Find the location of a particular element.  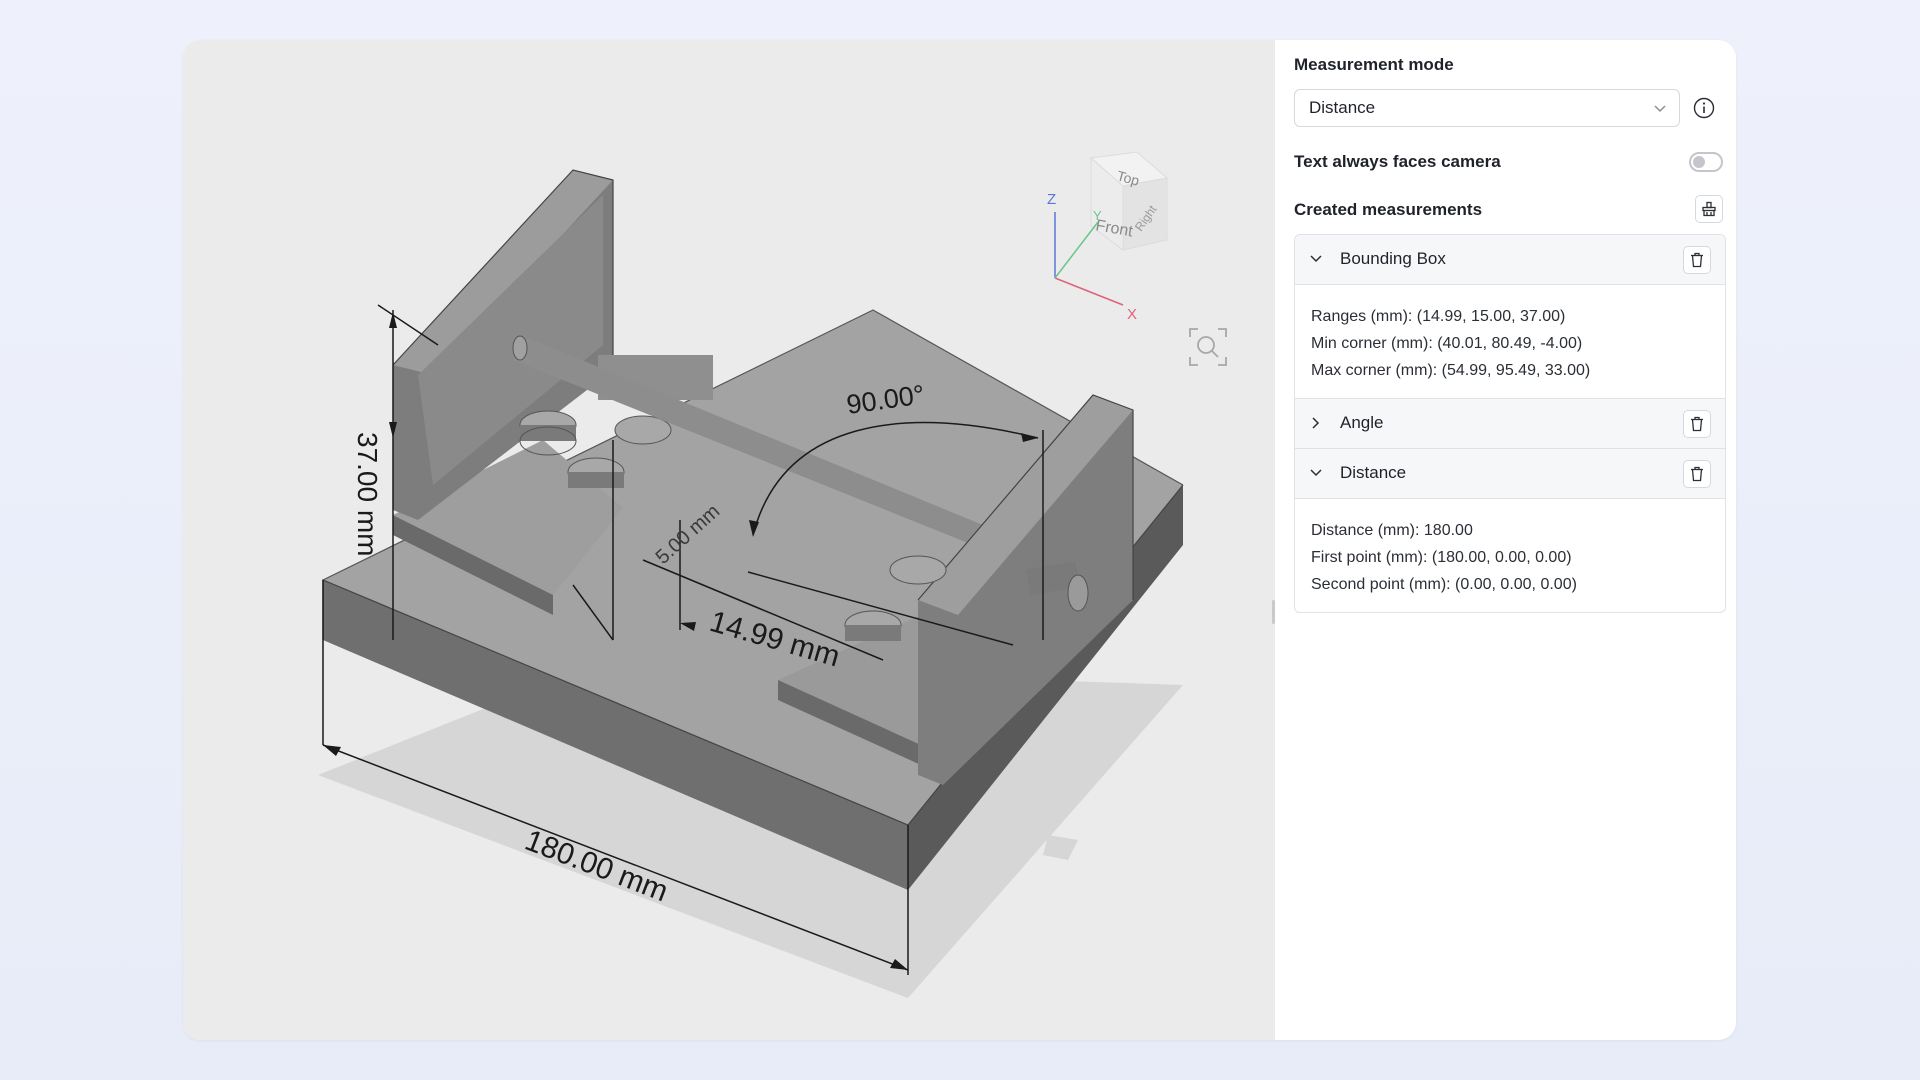

zoom-fit-icon is located at coordinates (1208, 347).